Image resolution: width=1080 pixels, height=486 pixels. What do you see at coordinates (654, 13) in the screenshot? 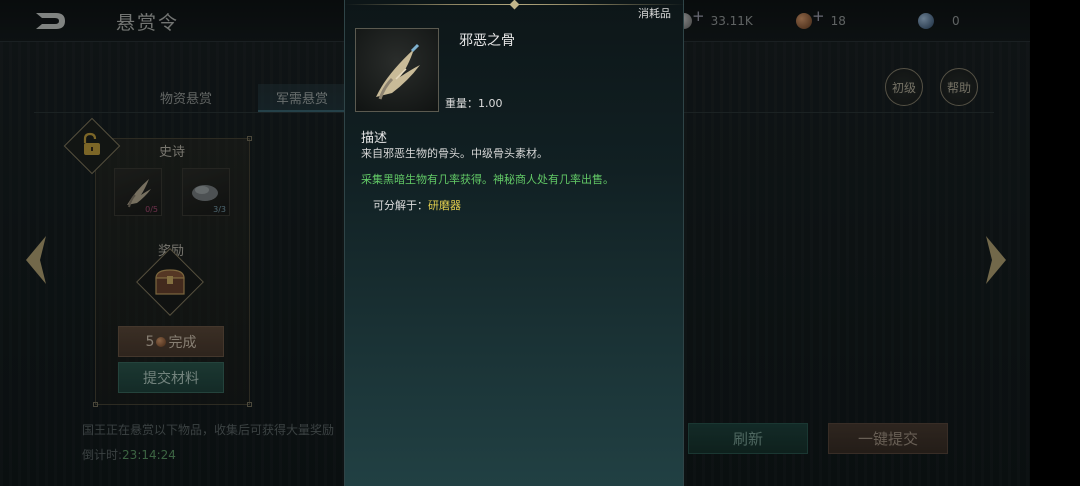
I see `item-type: 消耗品` at bounding box center [654, 13].